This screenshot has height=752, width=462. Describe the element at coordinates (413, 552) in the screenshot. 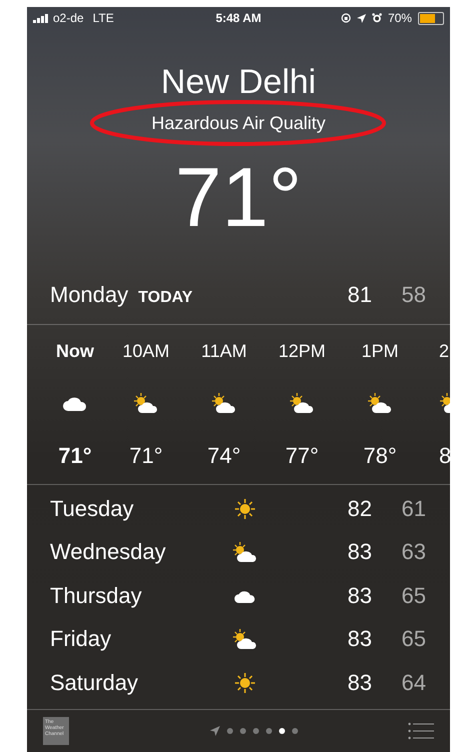

I see `low-temperature: 63` at that location.